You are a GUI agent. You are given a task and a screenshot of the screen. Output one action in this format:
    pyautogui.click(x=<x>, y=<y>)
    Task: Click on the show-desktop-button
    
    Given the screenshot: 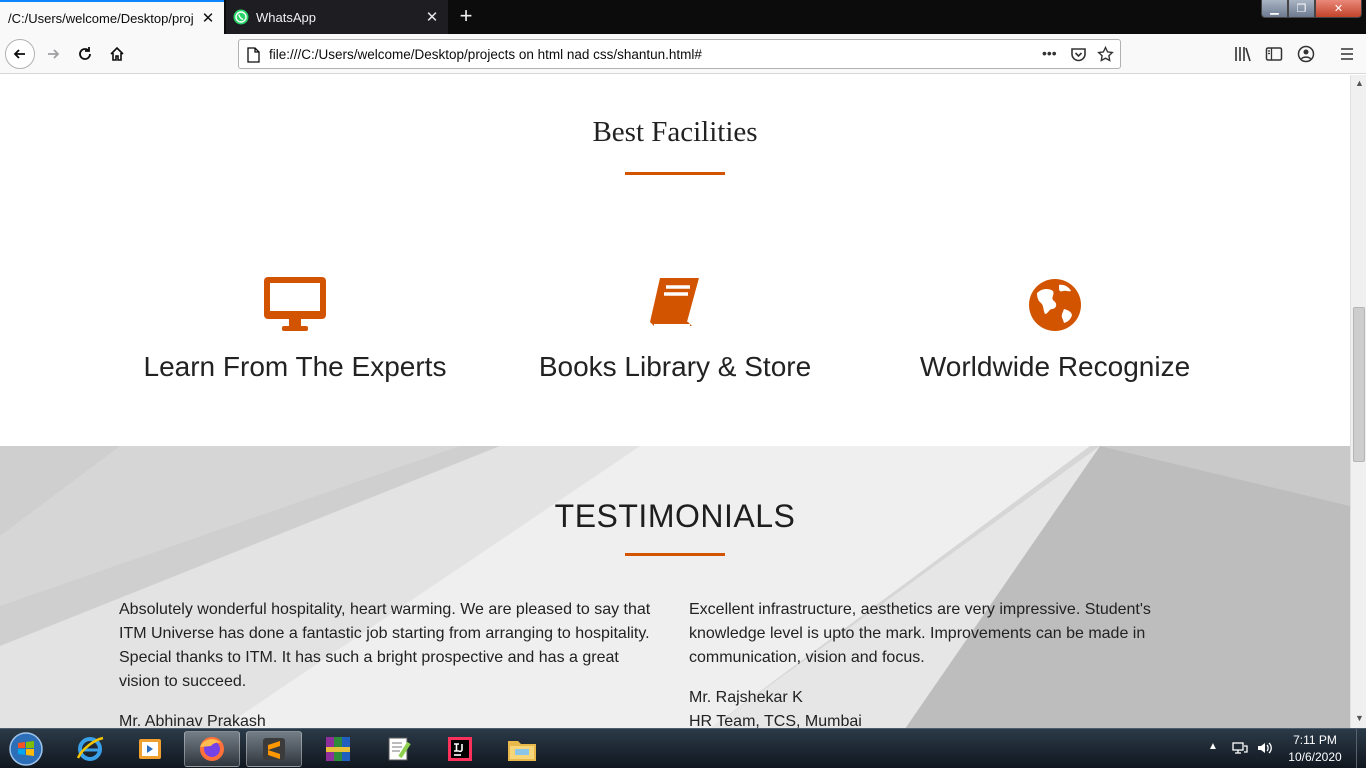 What is the action you would take?
    pyautogui.click(x=1361, y=748)
    